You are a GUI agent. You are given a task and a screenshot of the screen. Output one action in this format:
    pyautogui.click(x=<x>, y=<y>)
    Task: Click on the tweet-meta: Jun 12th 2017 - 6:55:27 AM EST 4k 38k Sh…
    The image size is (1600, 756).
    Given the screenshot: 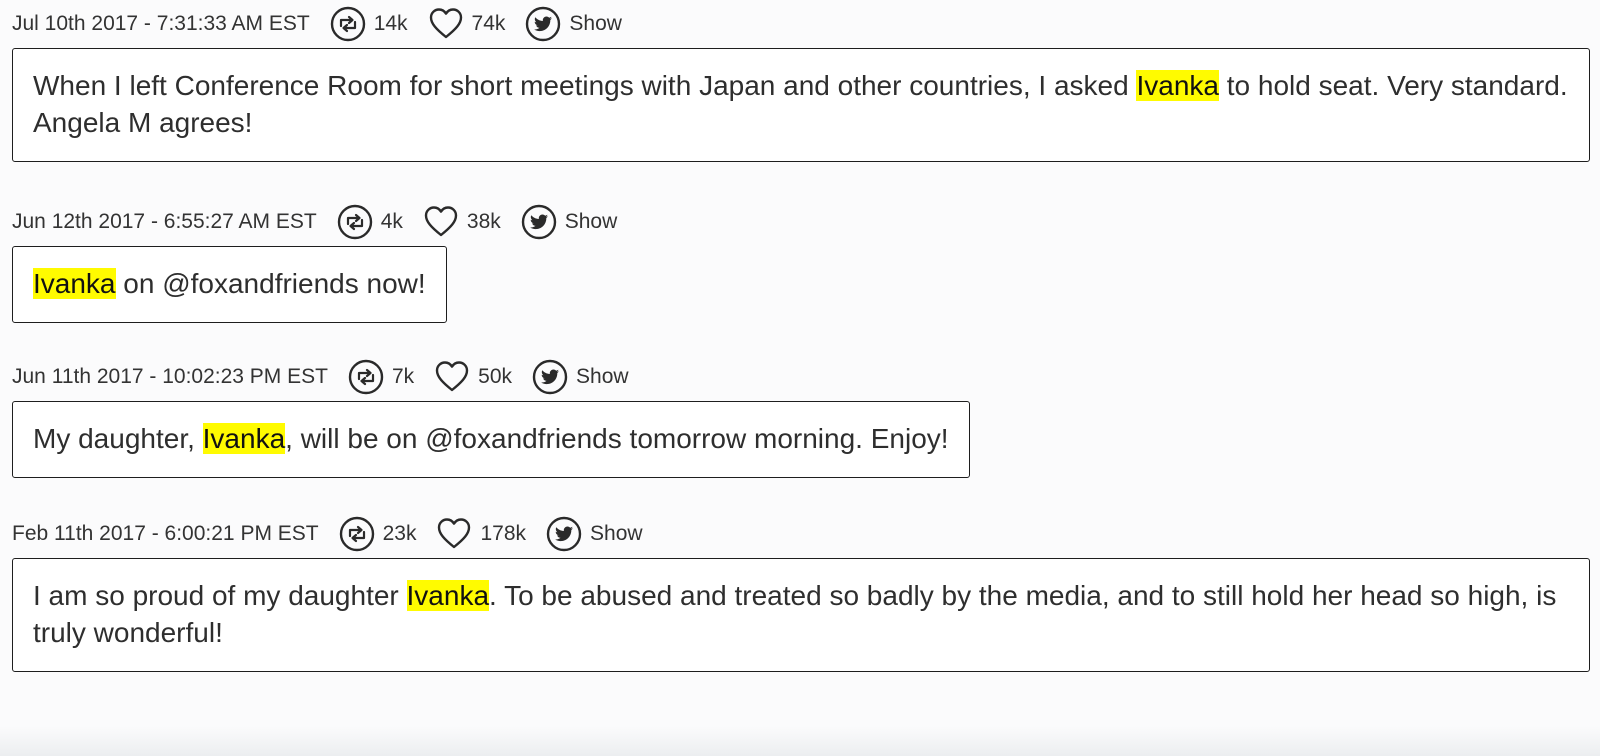 What is the action you would take?
    pyautogui.click(x=801, y=222)
    